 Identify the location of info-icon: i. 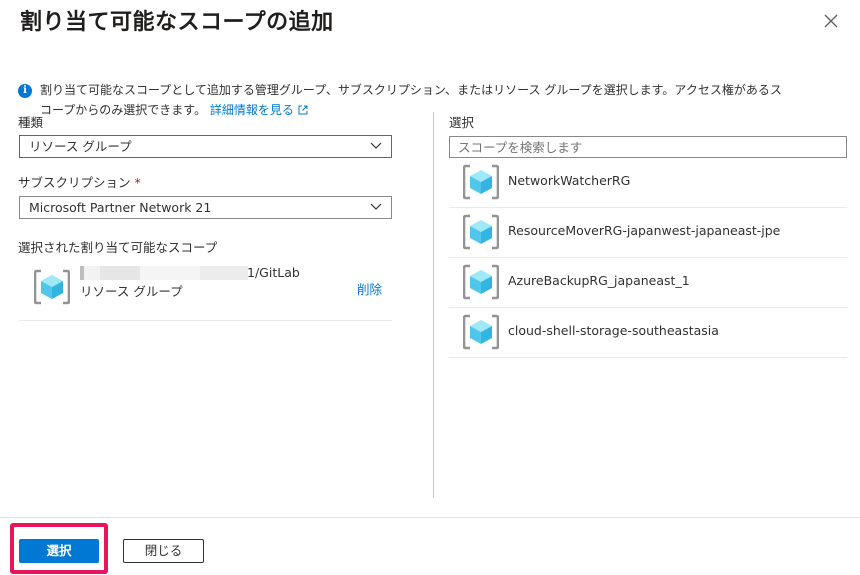
(25, 91).